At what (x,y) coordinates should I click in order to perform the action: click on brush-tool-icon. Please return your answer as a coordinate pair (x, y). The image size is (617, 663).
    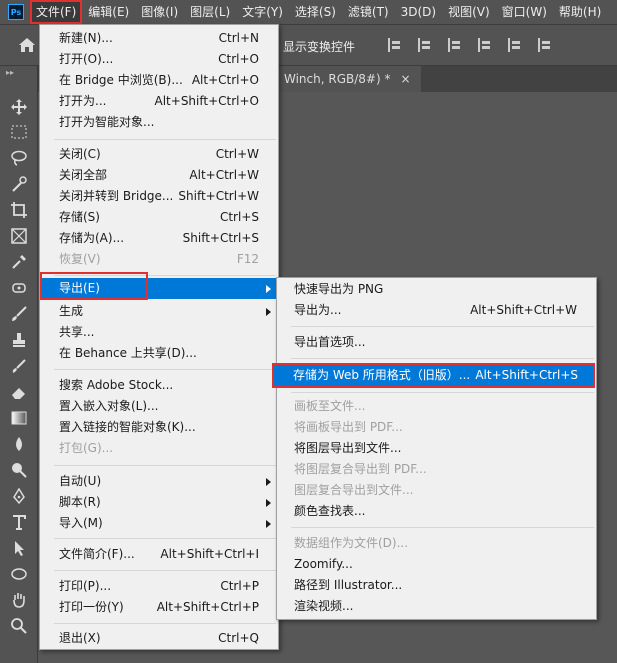
    Looking at the image, I should click on (19, 314).